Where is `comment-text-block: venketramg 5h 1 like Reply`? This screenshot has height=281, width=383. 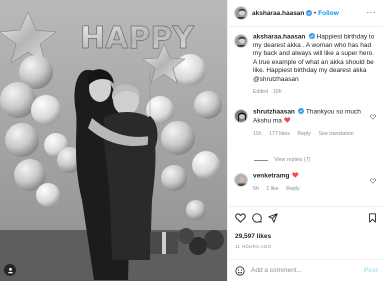
comment-text-block: venketramg 5h 1 like Reply is located at coordinates (314, 182).